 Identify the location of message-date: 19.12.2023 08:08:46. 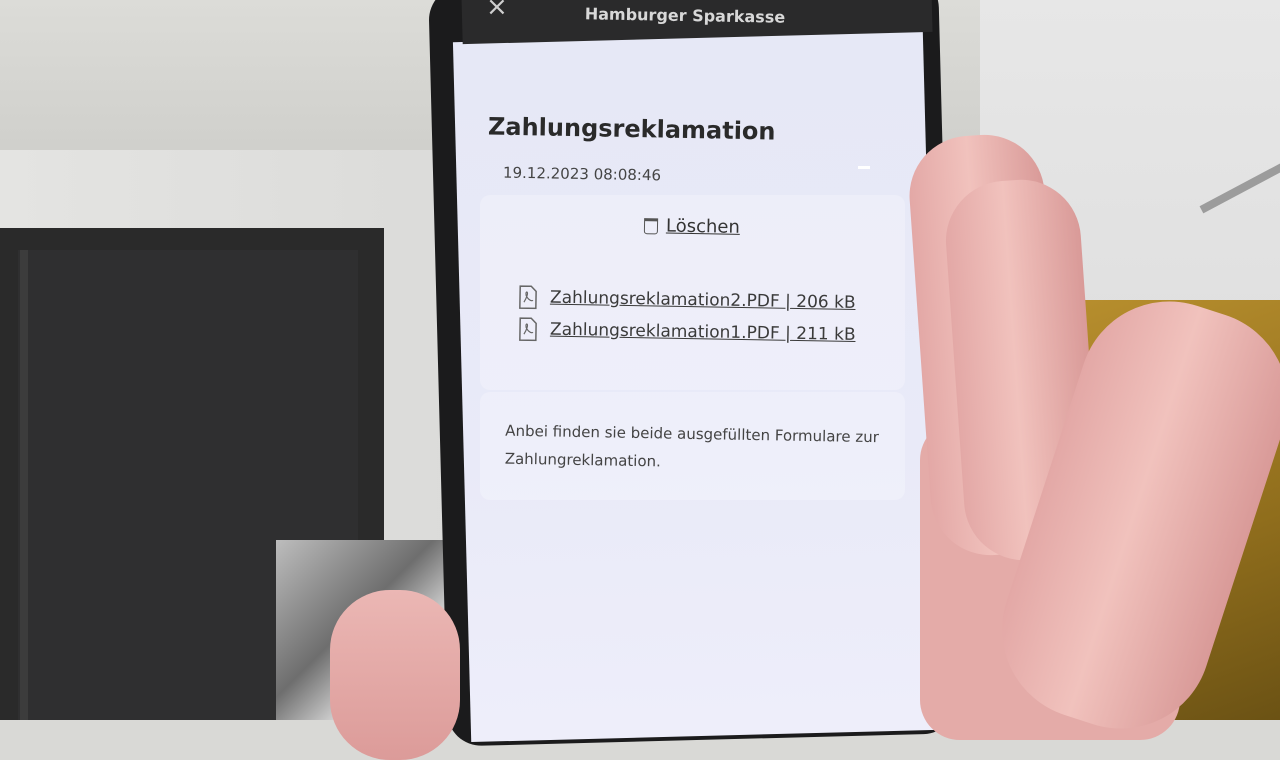
(582, 174).